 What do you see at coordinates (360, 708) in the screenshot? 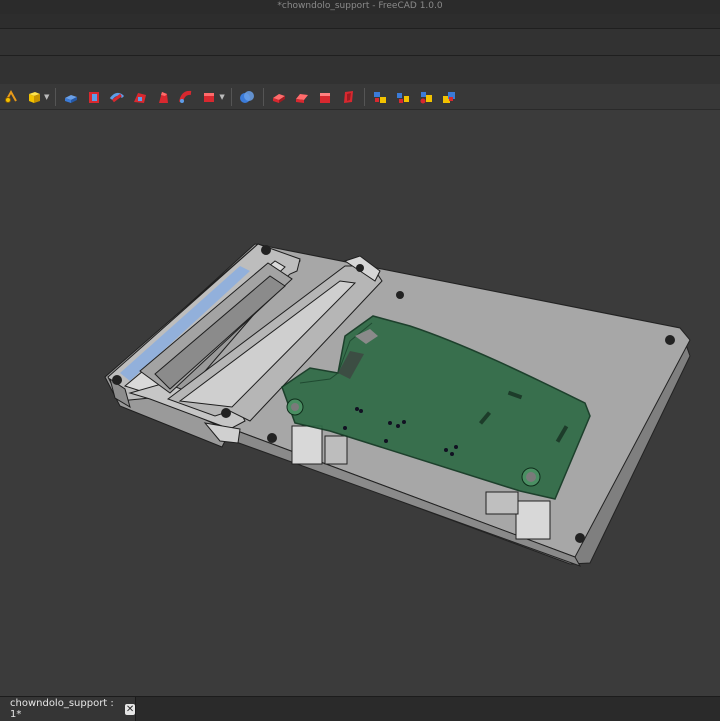
I see `status-bar: chowndolo_support : 1* ✕` at bounding box center [360, 708].